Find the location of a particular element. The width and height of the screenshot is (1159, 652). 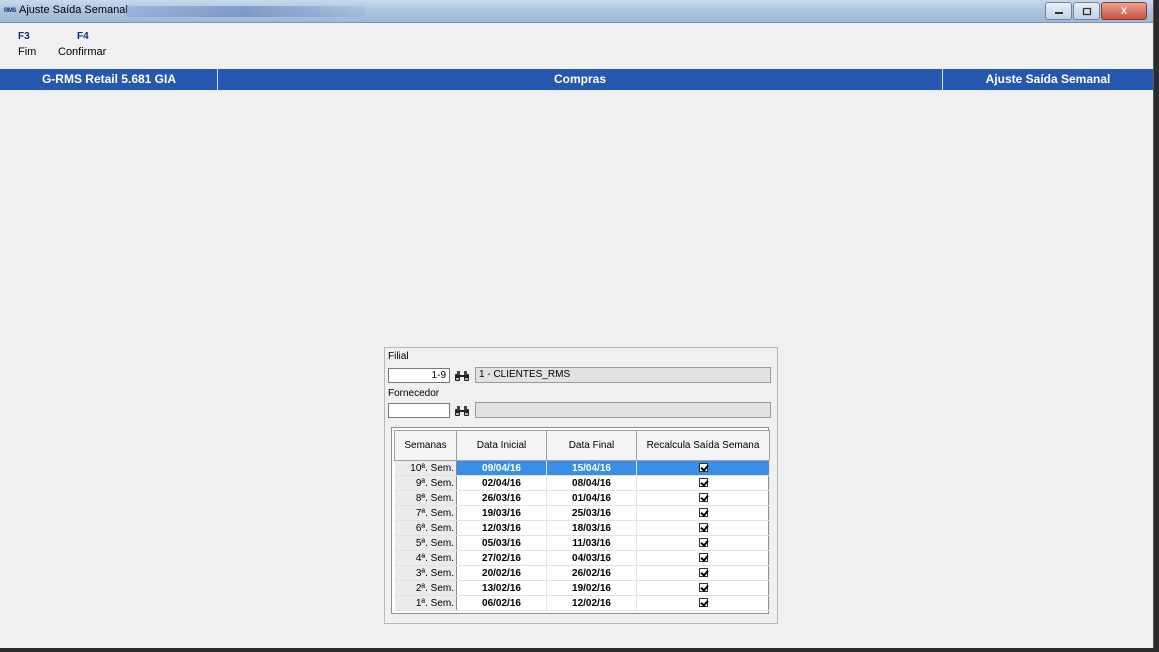

week-cell: 8ª. Sem. is located at coordinates (425, 498).